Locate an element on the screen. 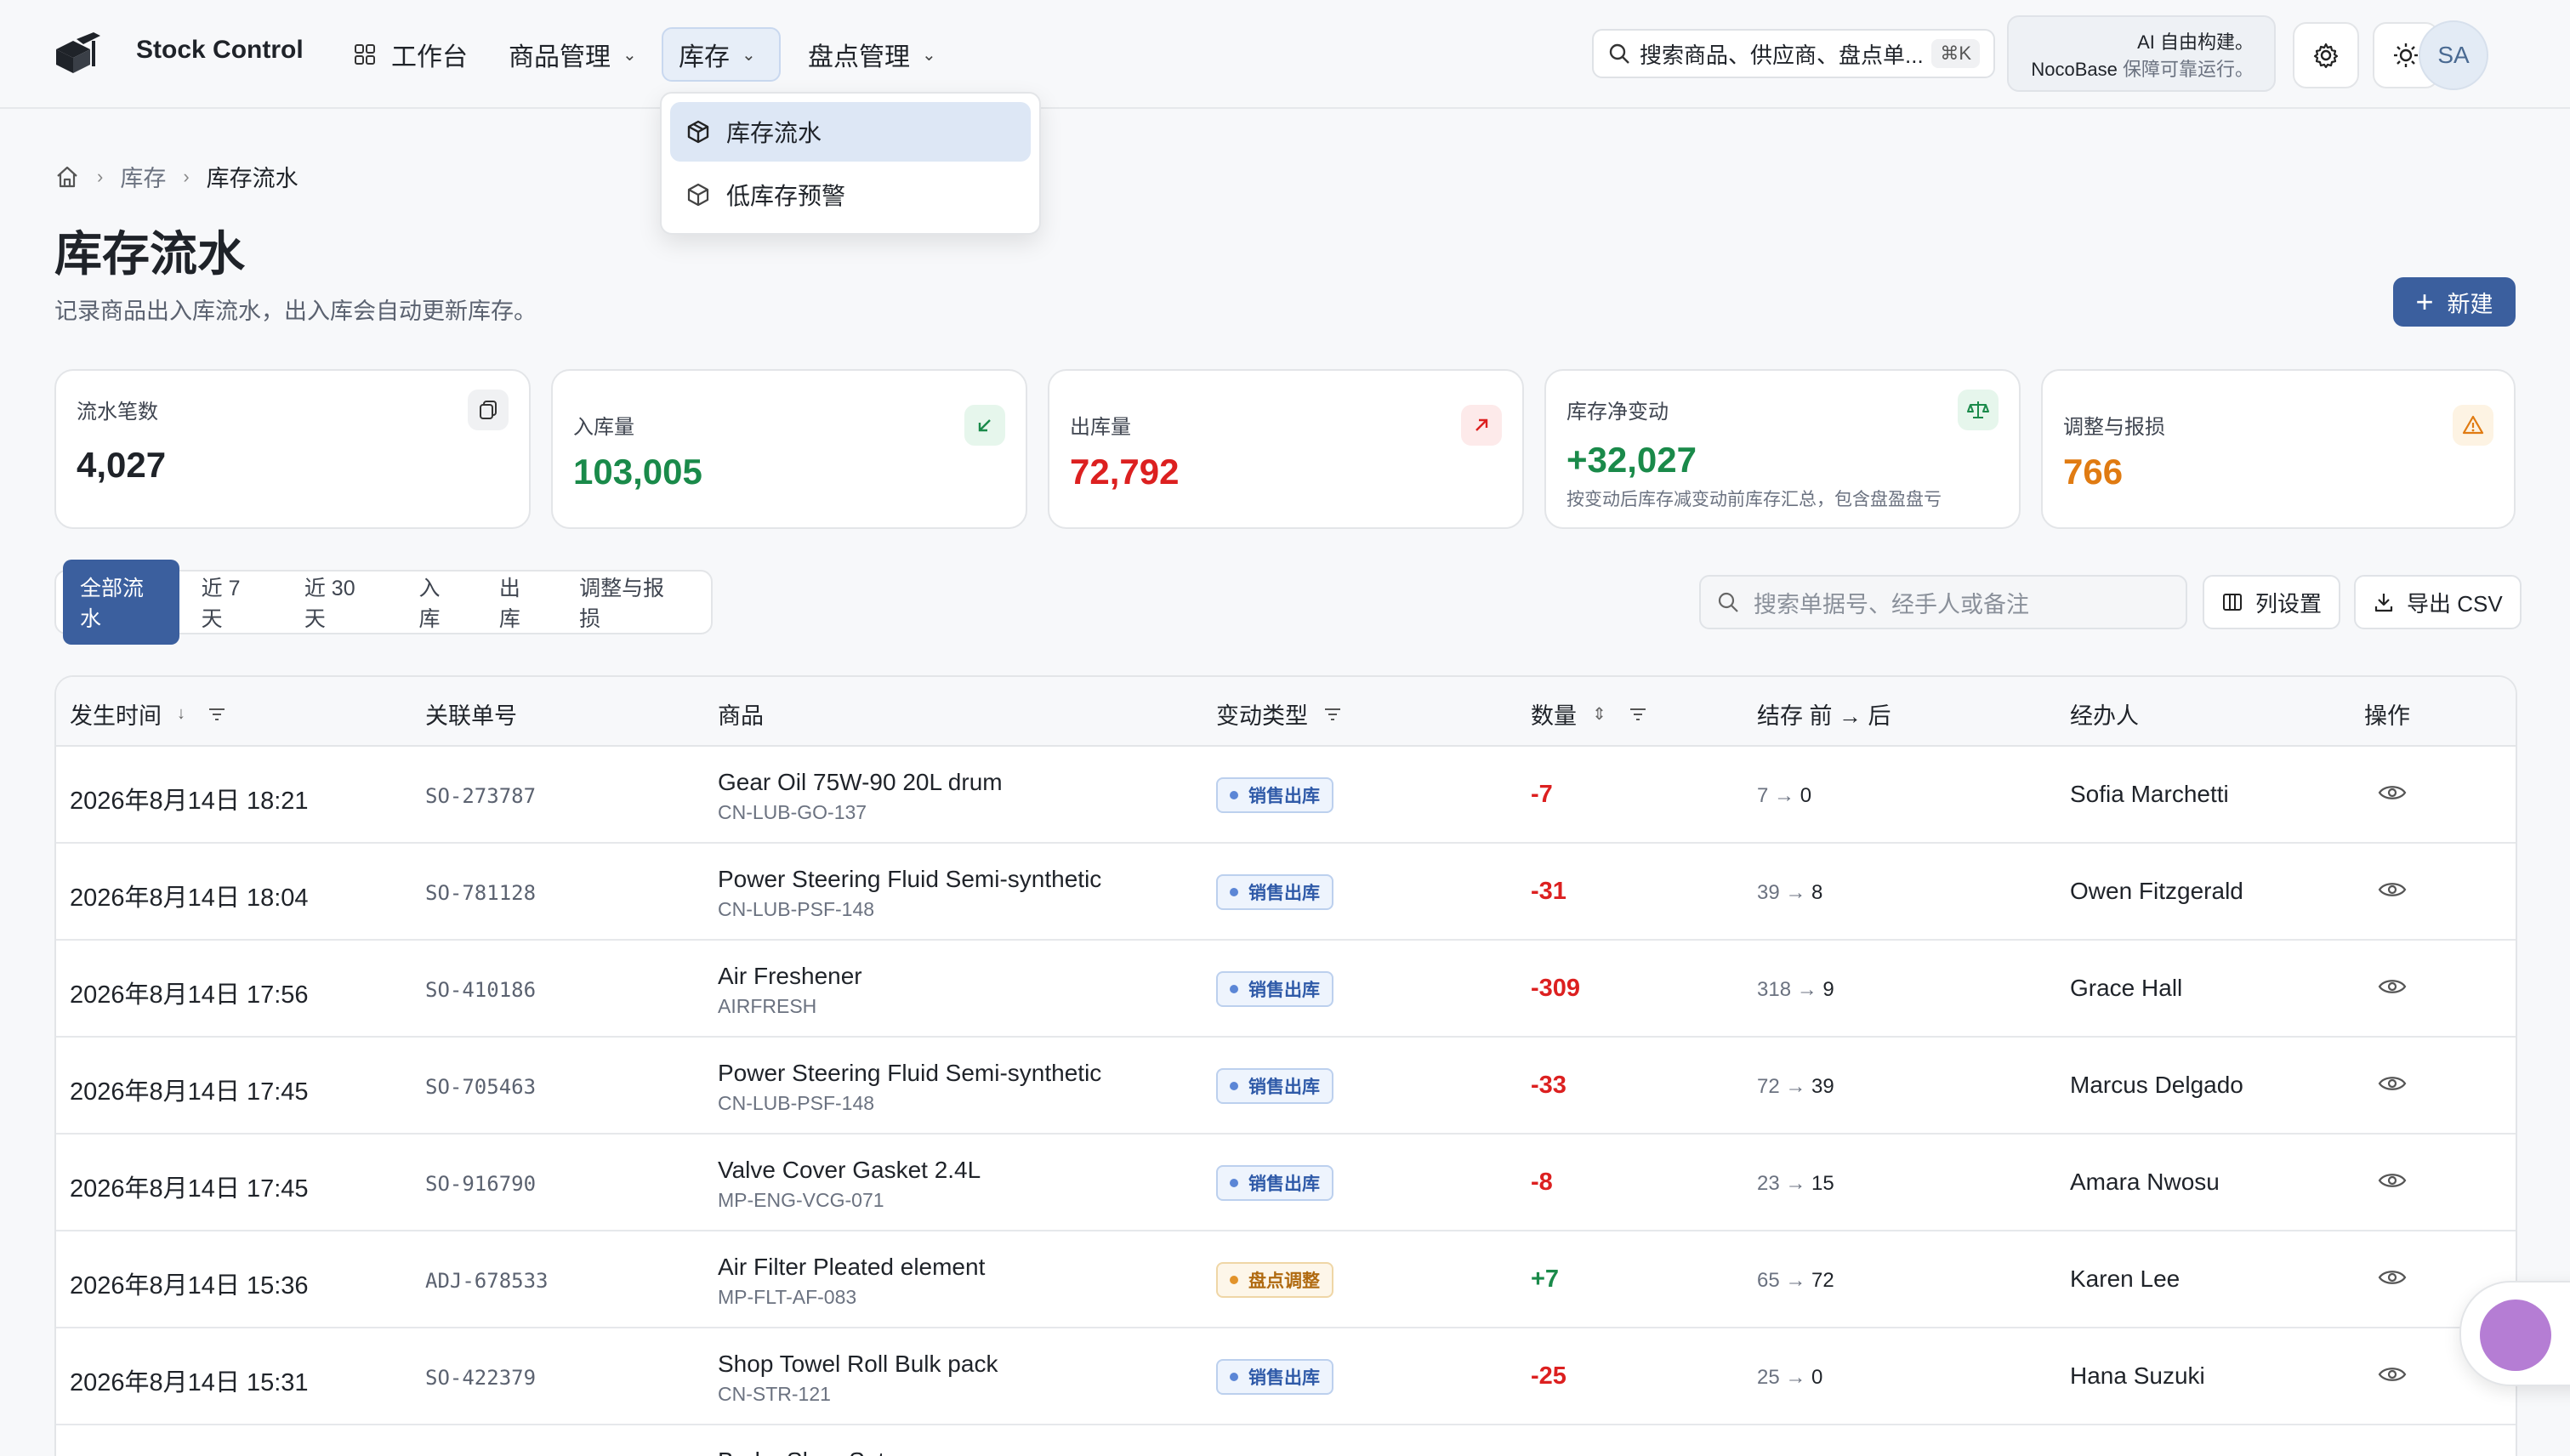 Image resolution: width=2570 pixels, height=1456 pixels. column-header-type: 变动类型 is located at coordinates (1279, 714).